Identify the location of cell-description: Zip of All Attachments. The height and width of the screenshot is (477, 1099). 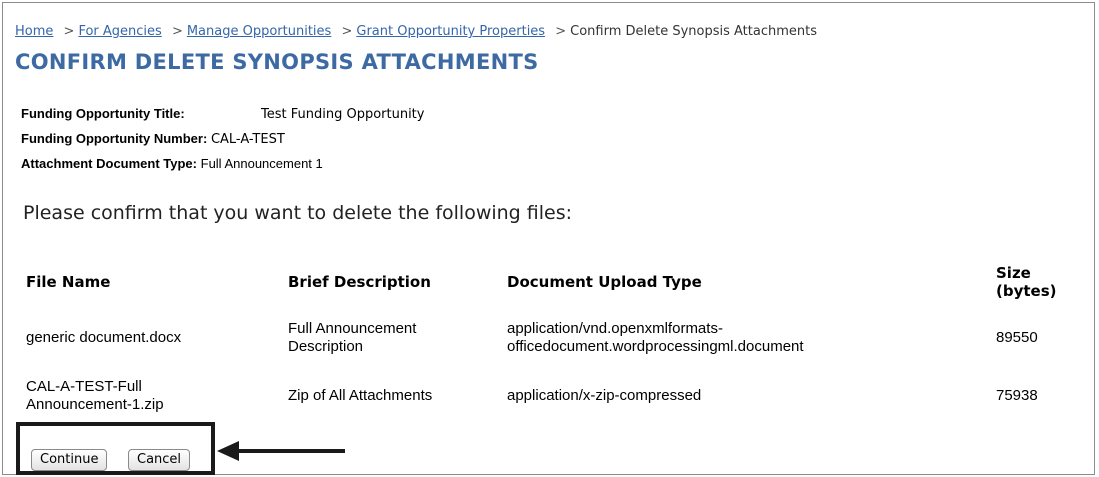
(387, 396).